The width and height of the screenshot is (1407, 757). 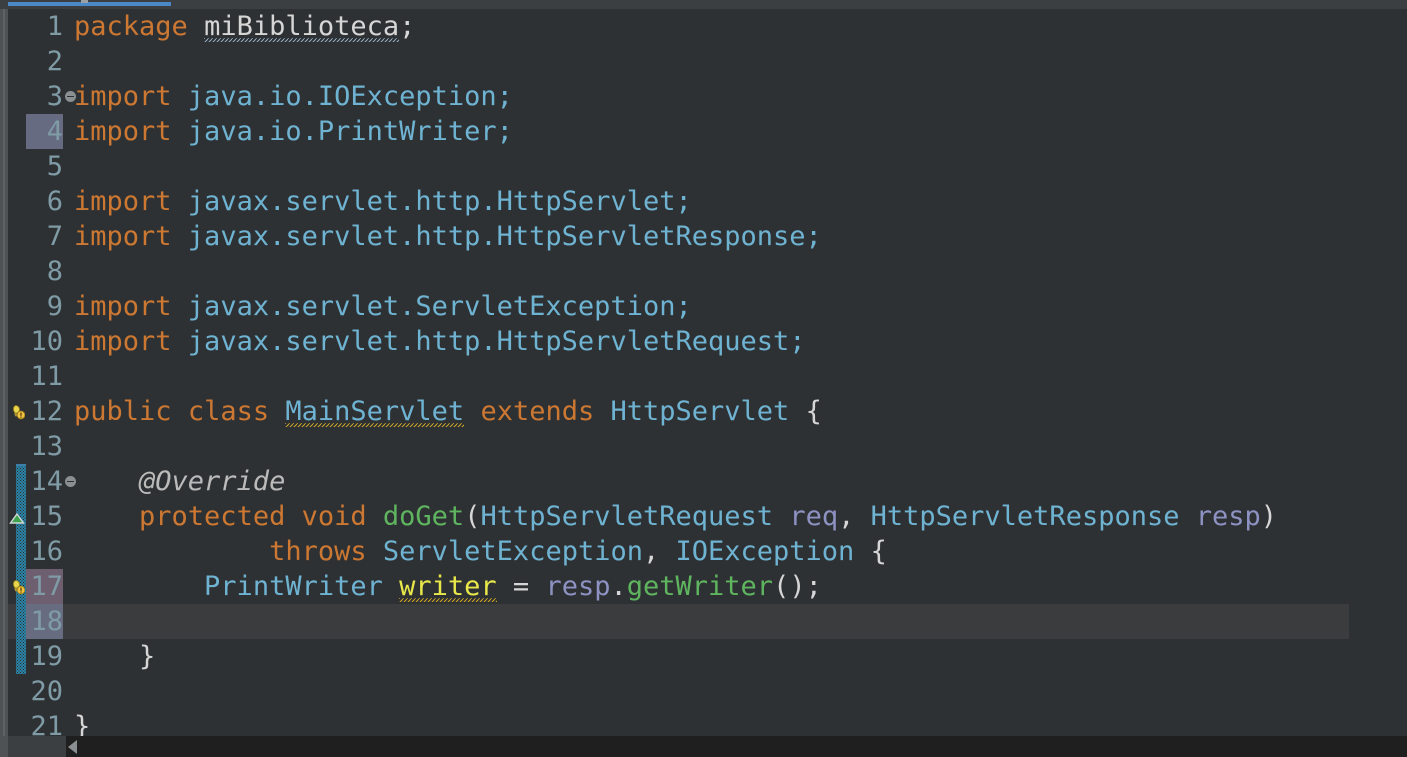 What do you see at coordinates (797, 586) in the screenshot?
I see `code-token: ();` at bounding box center [797, 586].